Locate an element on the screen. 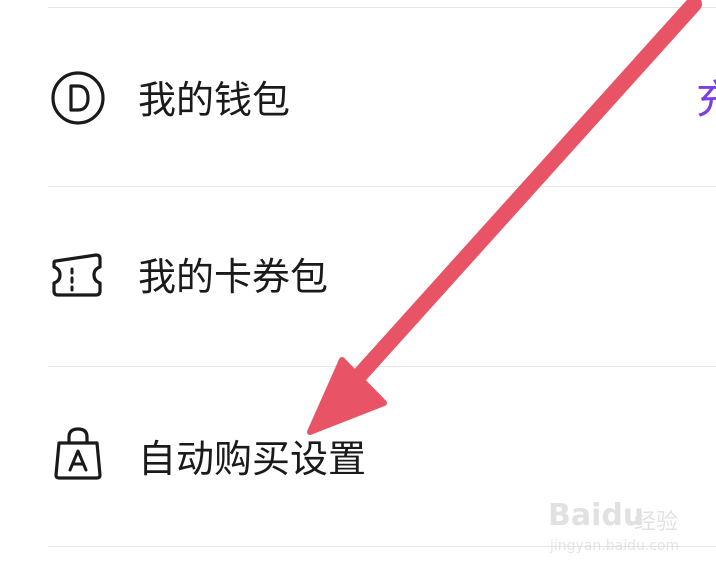 The width and height of the screenshot is (716, 568). menu-item-label: 我的钱包 is located at coordinates (214, 100).